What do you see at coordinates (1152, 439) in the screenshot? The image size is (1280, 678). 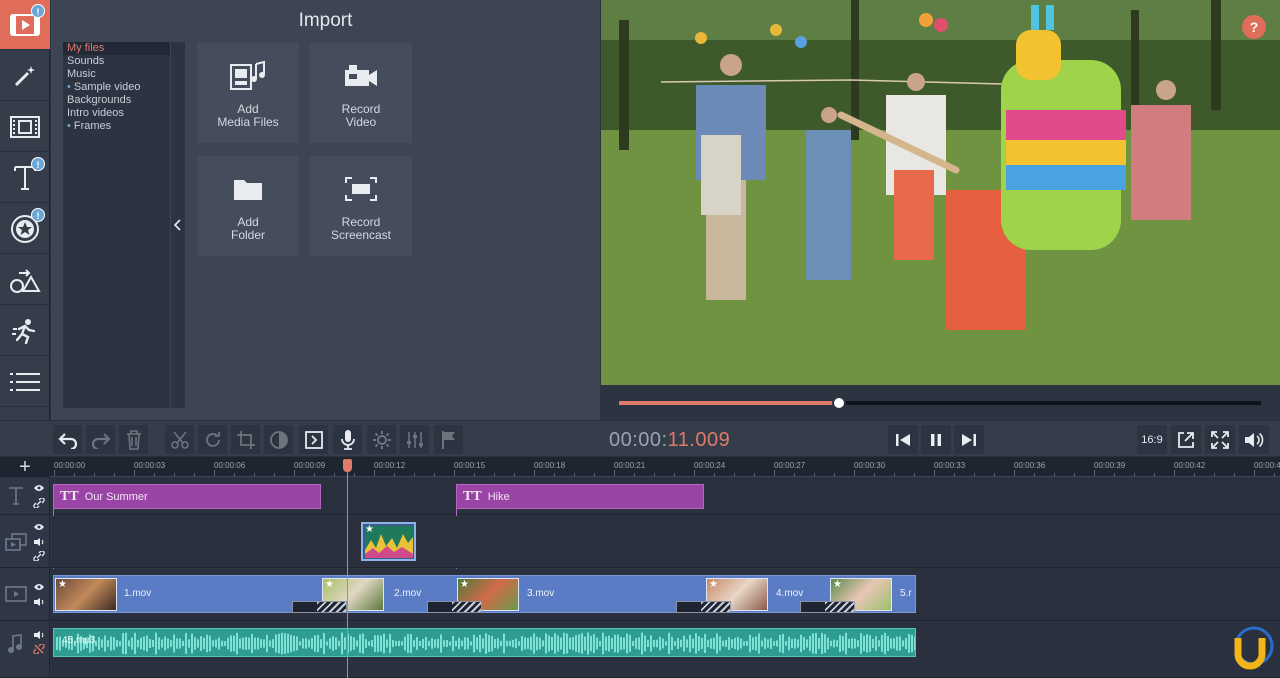 I see `aspect-ratio-button: 16:9` at bounding box center [1152, 439].